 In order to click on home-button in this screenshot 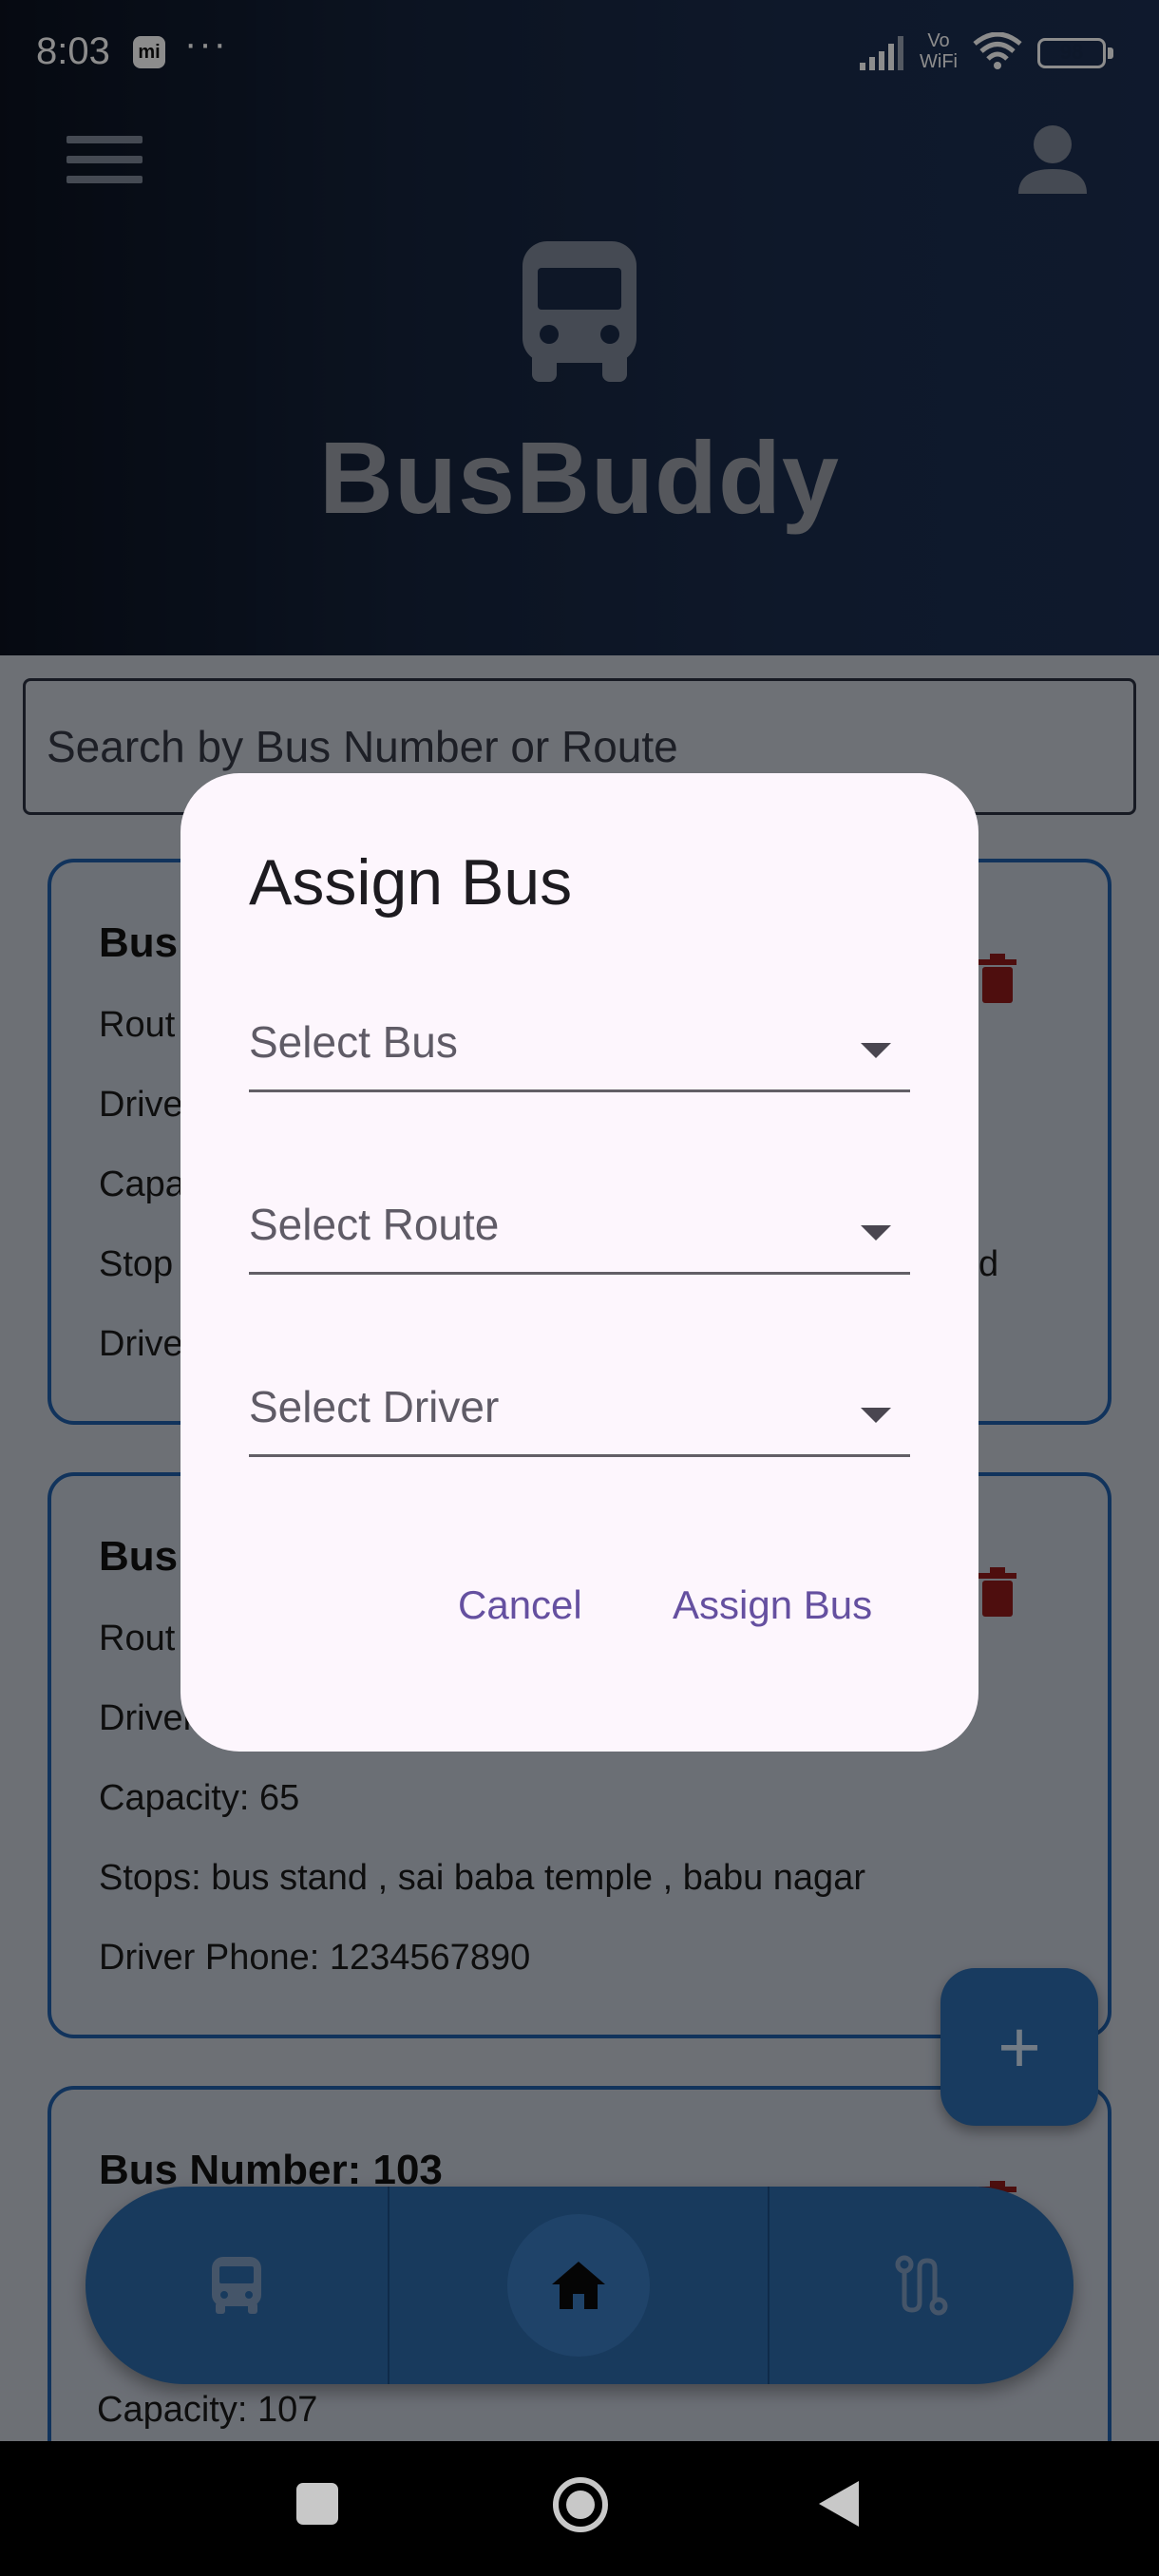, I will do `click(580, 2504)`.